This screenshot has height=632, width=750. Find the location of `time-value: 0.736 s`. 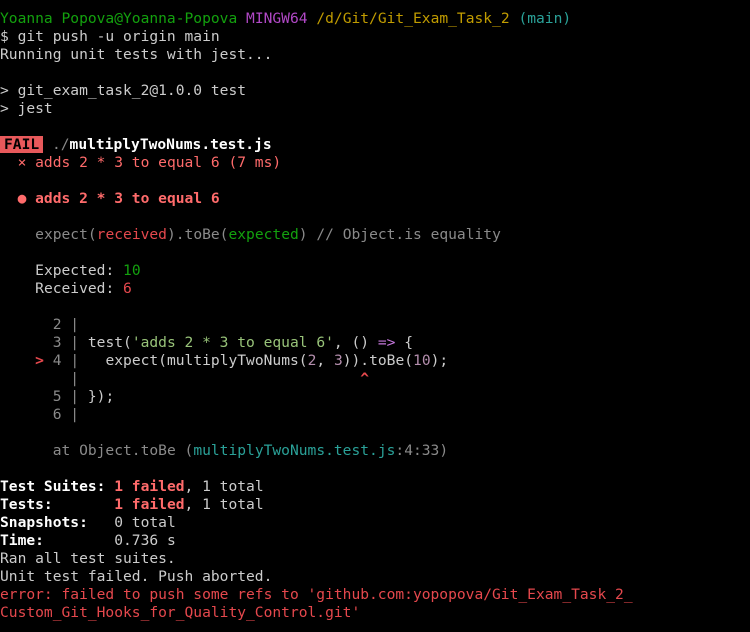

time-value: 0.736 s is located at coordinates (145, 540).